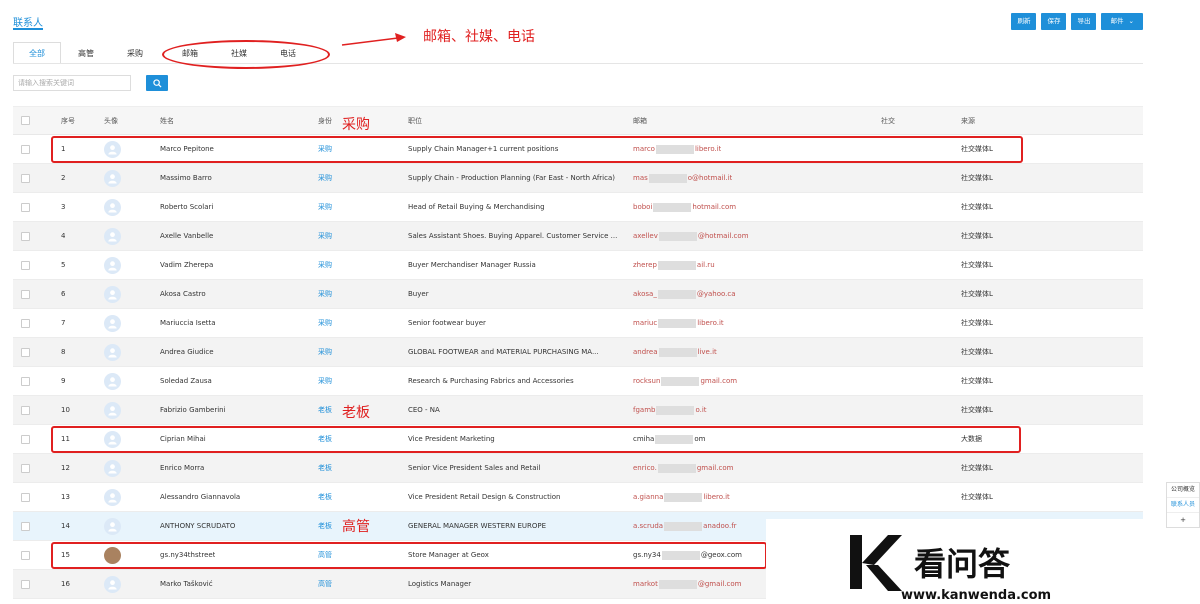  What do you see at coordinates (716, 294) in the screenshot?
I see `email-suffix: @yahoo.ca` at bounding box center [716, 294].